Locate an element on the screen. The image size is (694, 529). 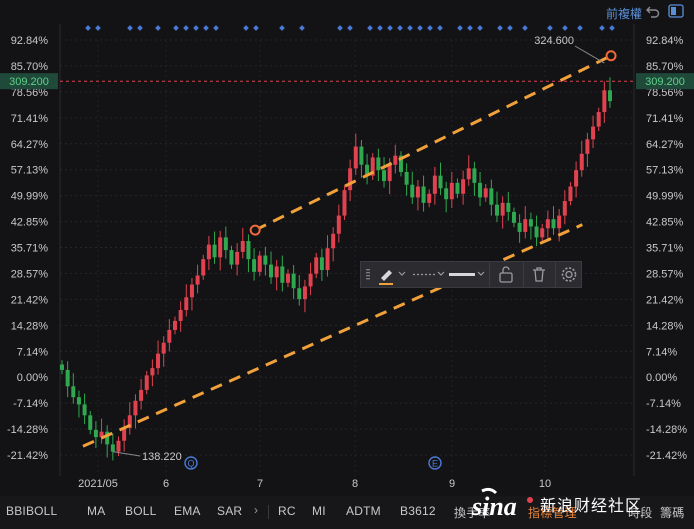
undo-icon is located at coordinates (653, 11).